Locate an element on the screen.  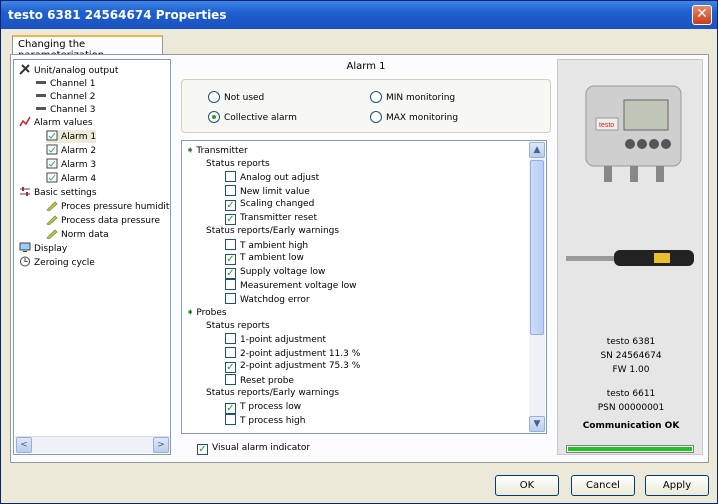
tree-item-channel-1: Channel 1 is located at coordinates (65, 83).